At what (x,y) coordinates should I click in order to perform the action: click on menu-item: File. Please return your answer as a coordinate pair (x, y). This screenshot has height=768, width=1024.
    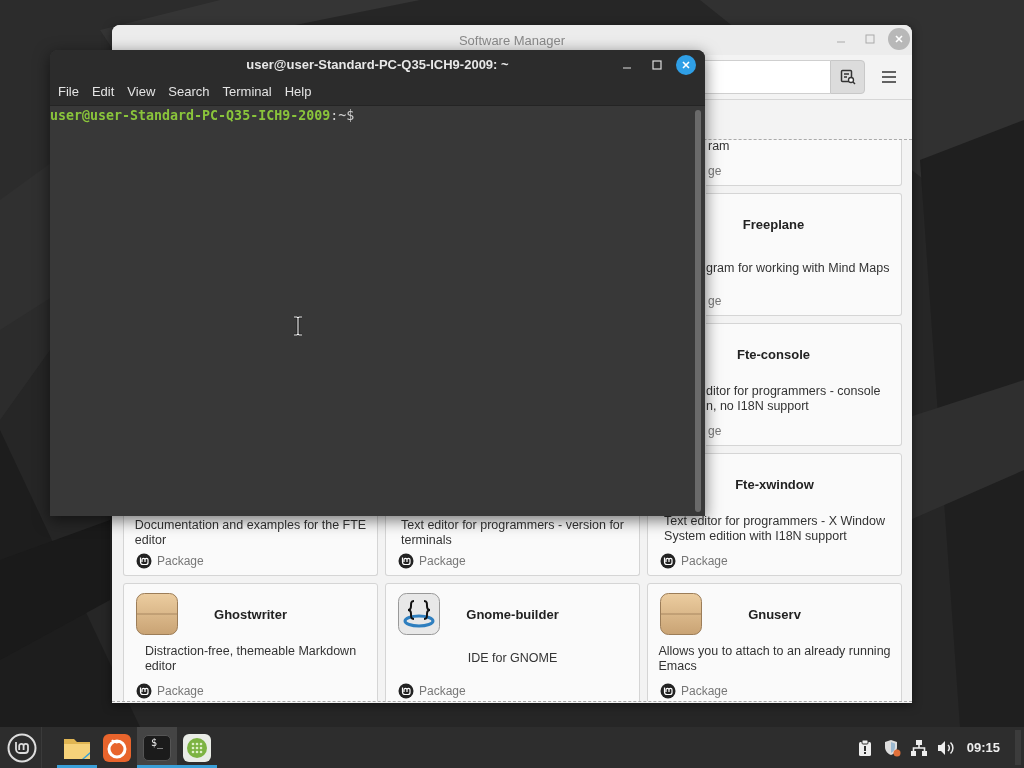
    Looking at the image, I should click on (68, 91).